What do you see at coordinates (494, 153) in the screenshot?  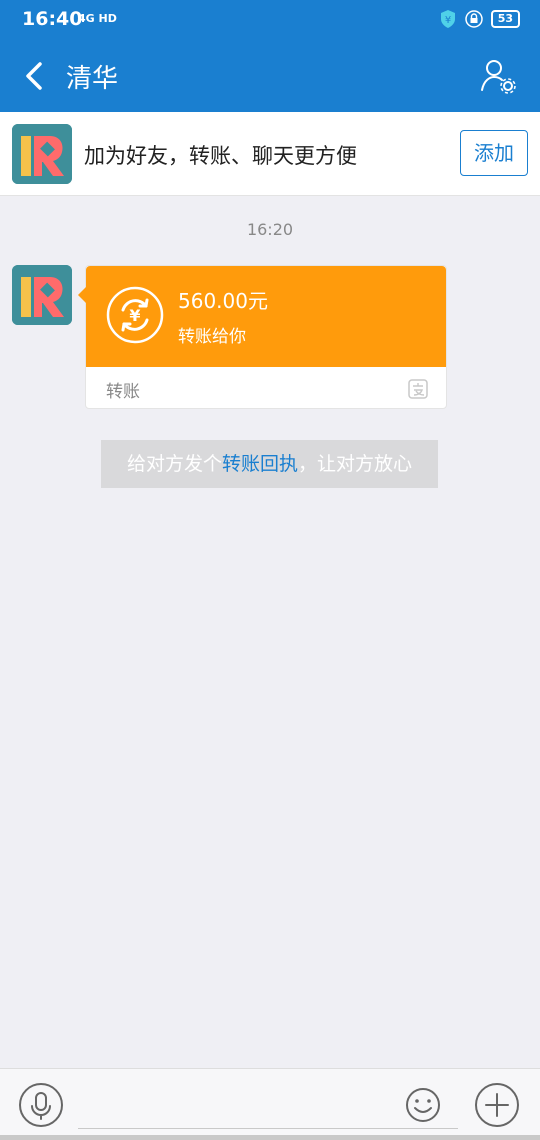 I see `add-friend-button: 添加` at bounding box center [494, 153].